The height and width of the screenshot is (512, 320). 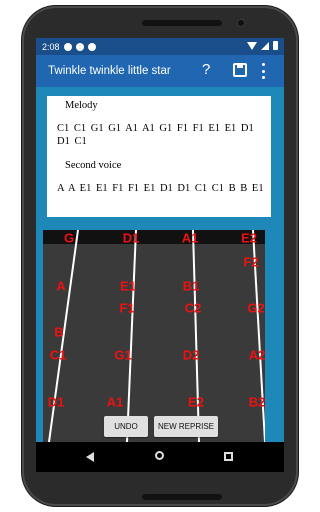 I want to click on more-options-icon, so click(x=263, y=71).